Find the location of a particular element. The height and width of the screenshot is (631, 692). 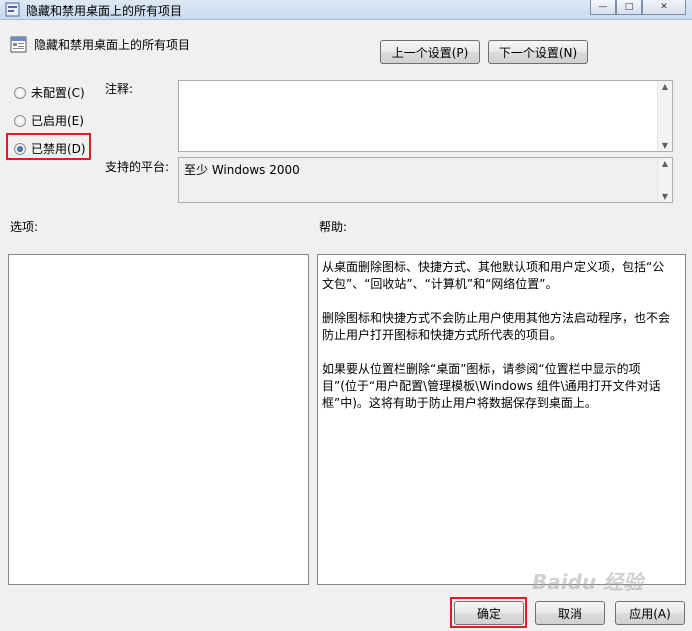

radio-label: 未配置(C) is located at coordinates (58, 93).